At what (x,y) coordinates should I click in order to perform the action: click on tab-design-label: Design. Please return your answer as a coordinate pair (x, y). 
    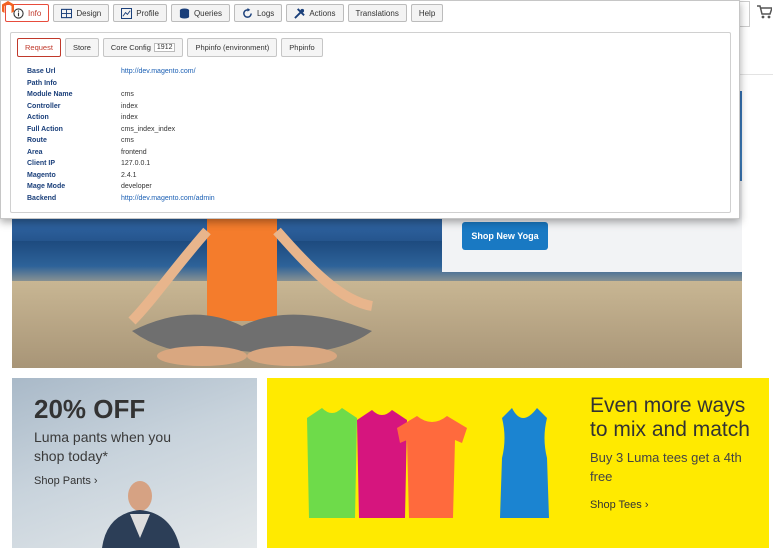
    Looking at the image, I should click on (89, 13).